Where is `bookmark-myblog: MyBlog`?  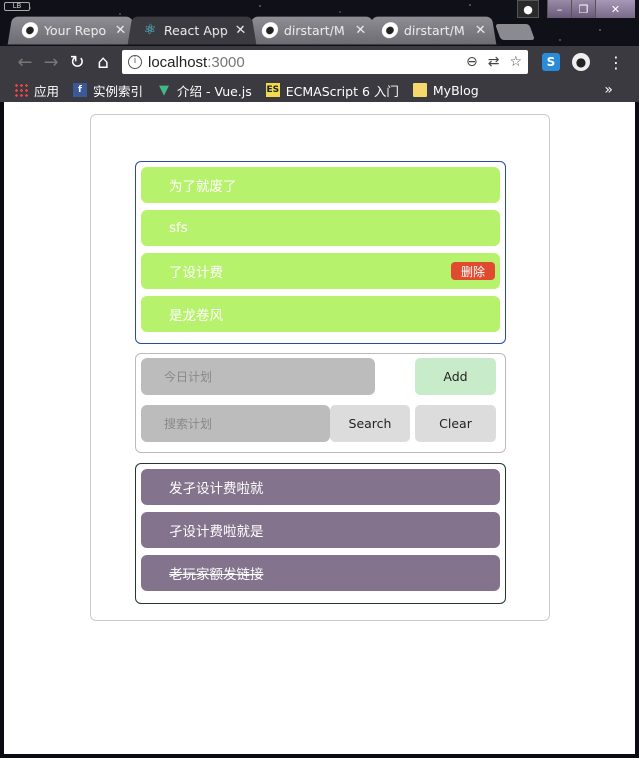
bookmark-myblog: MyBlog is located at coordinates (445, 90).